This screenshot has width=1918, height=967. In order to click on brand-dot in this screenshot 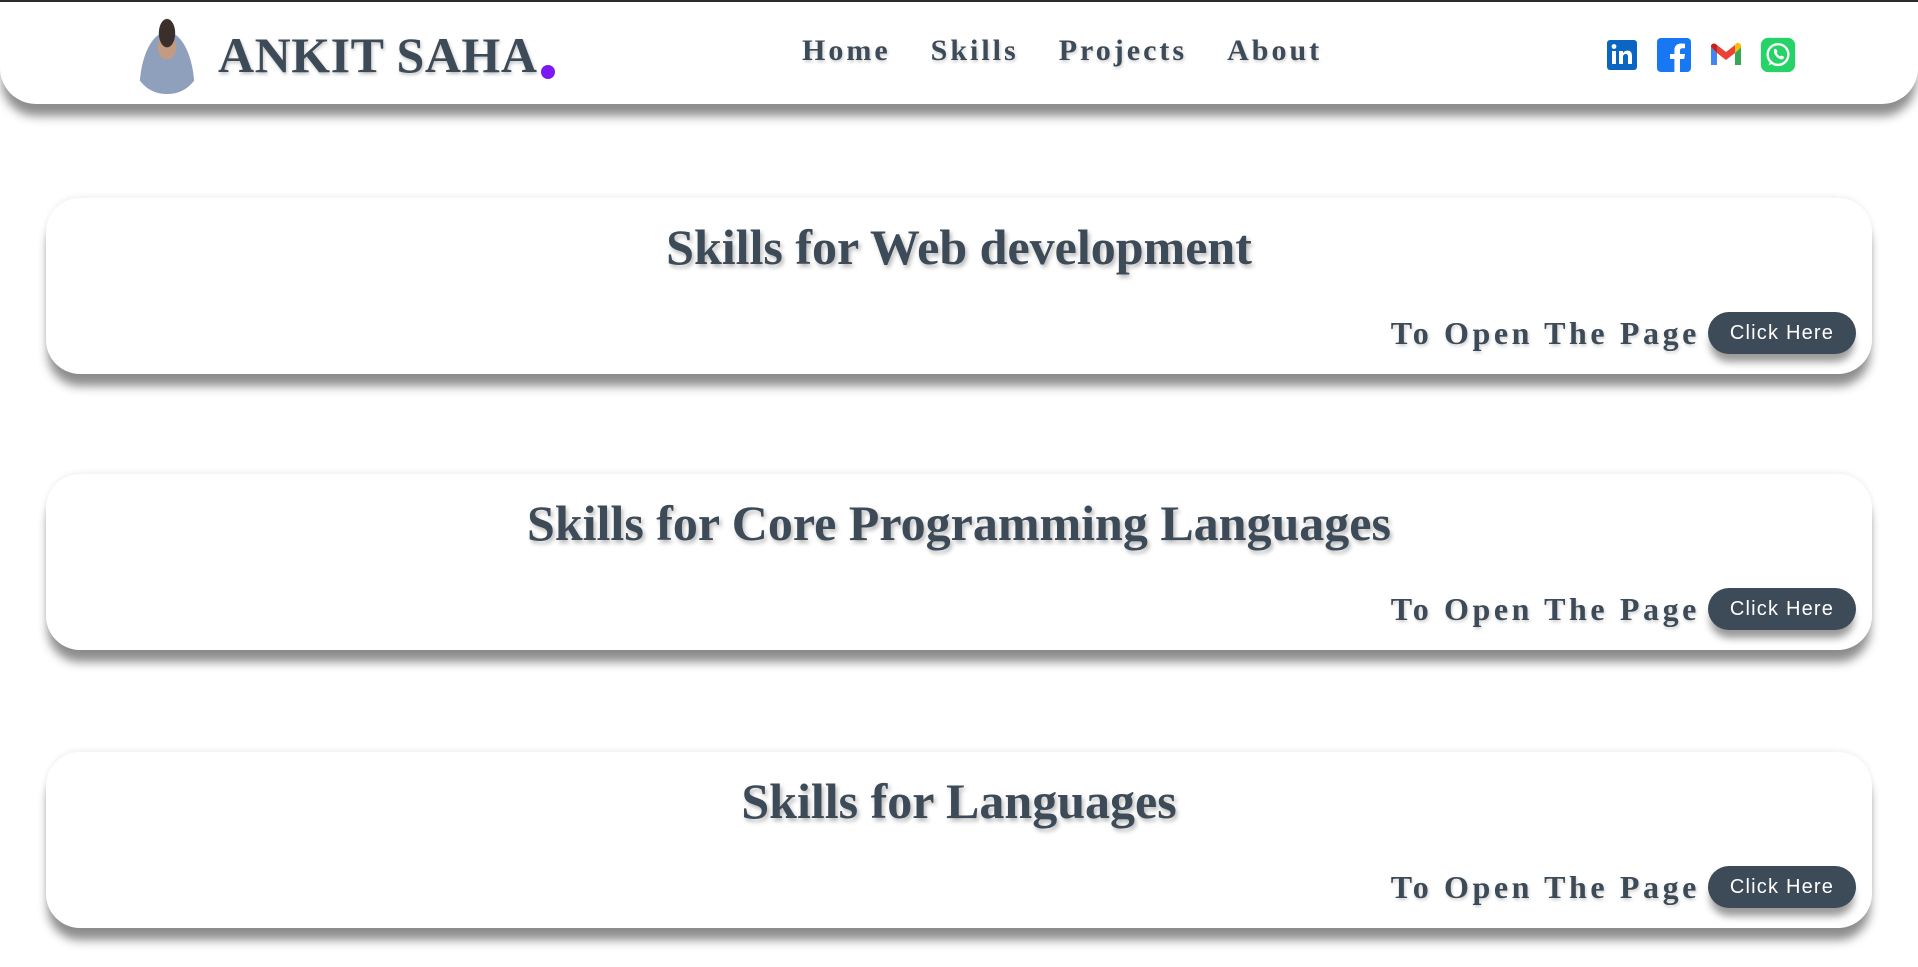, I will do `click(548, 72)`.